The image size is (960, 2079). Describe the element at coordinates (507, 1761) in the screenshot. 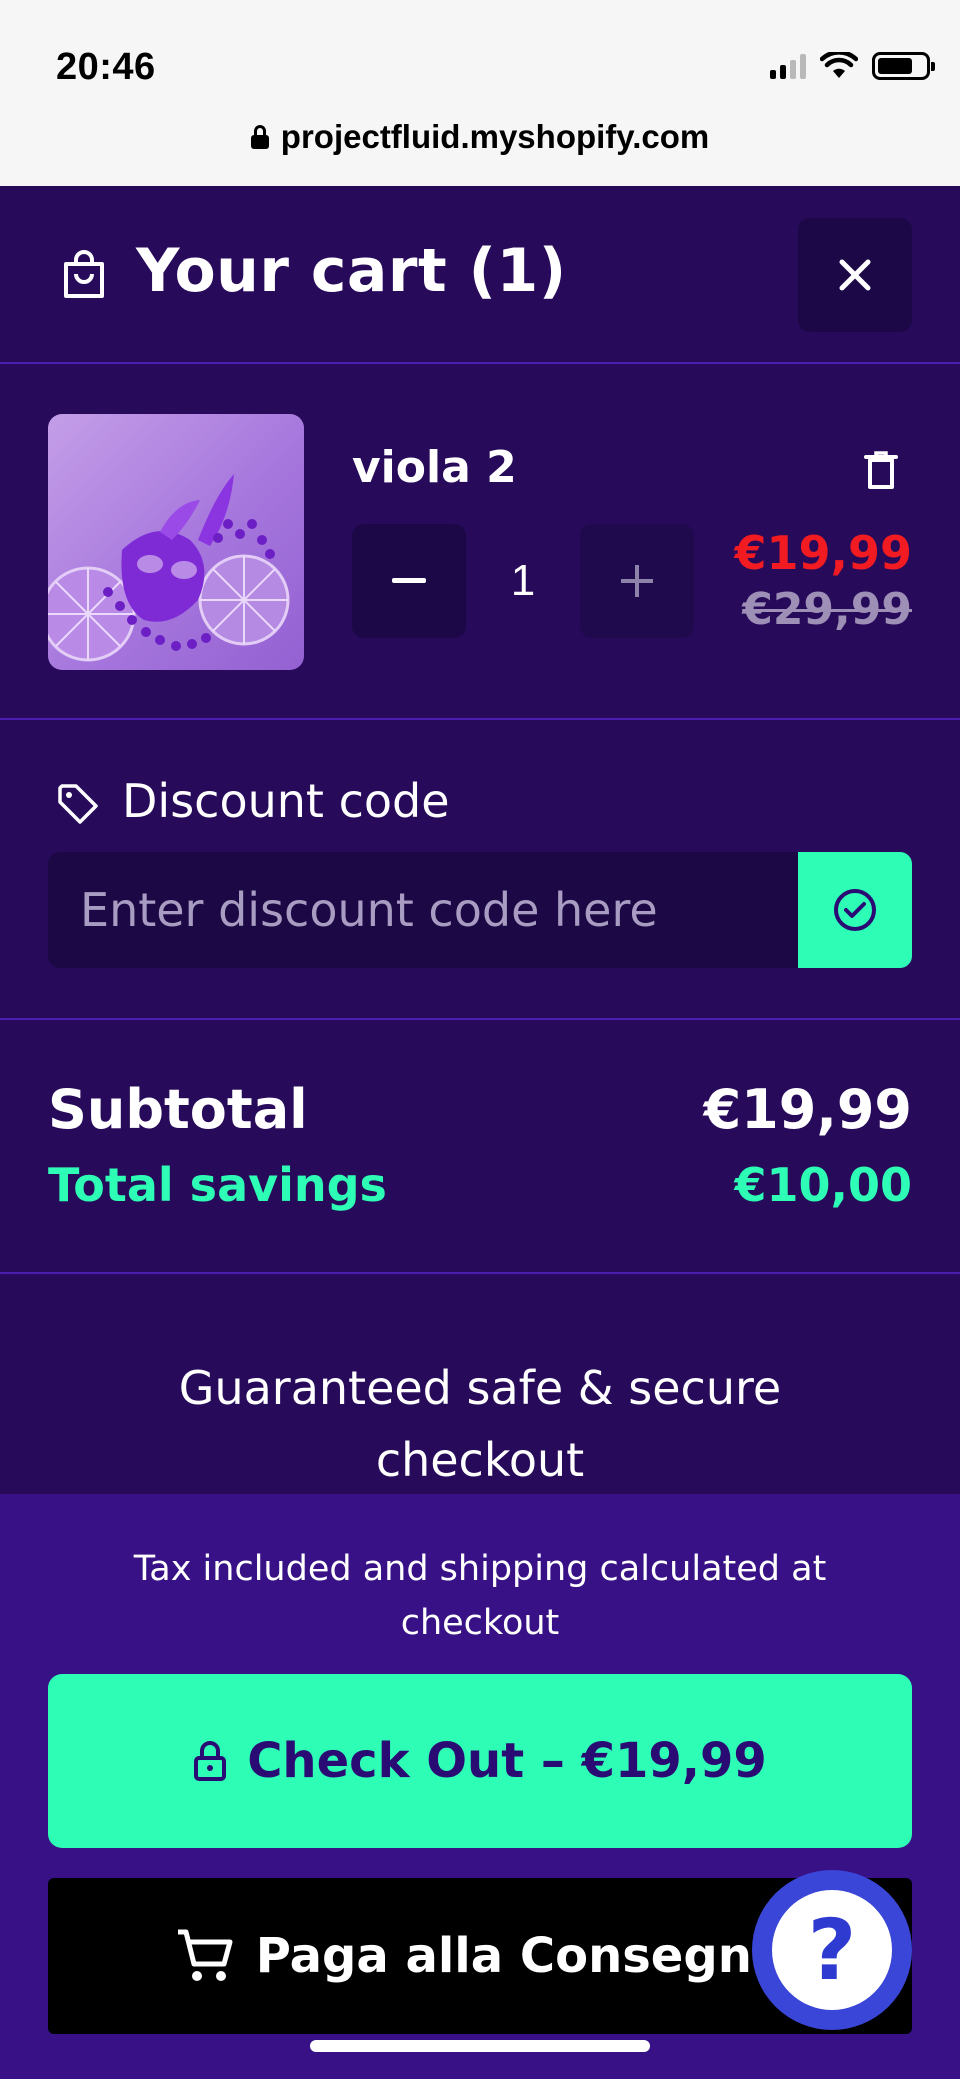

I see `checkout-label: Check Out – €19,99` at that location.